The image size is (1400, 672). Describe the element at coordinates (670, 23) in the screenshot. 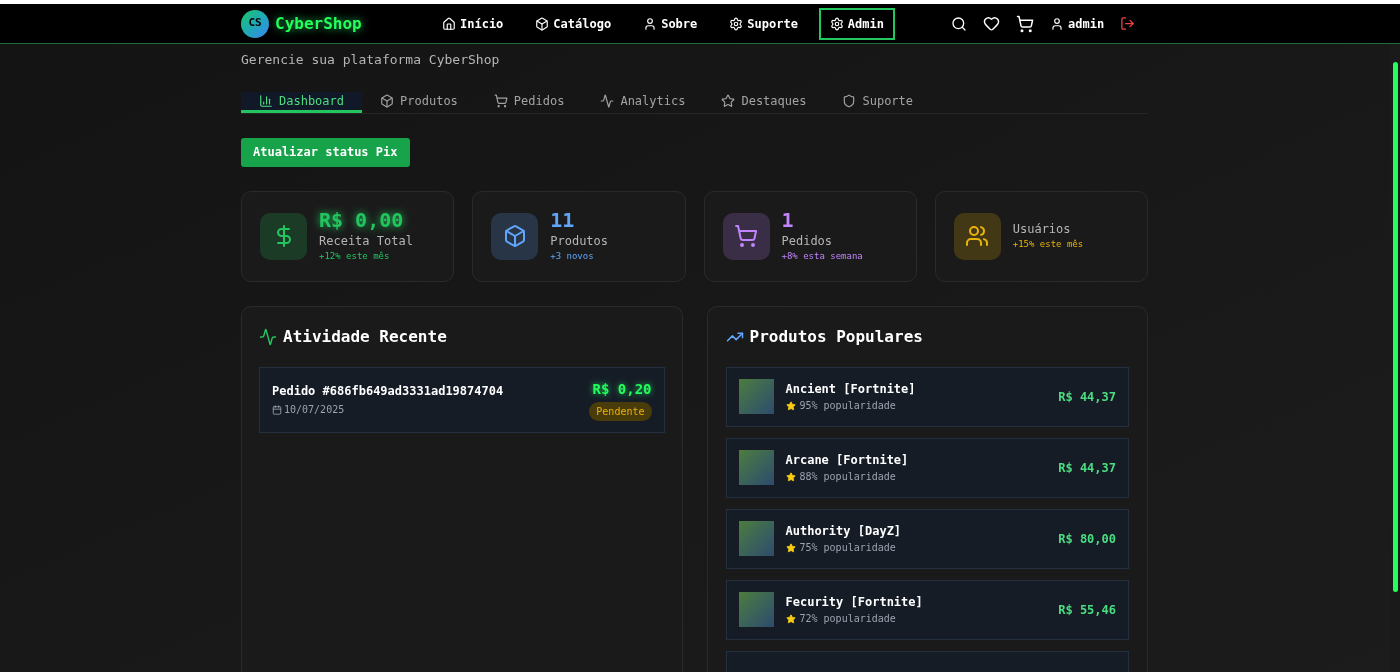

I see `nav-link: Sobre` at that location.